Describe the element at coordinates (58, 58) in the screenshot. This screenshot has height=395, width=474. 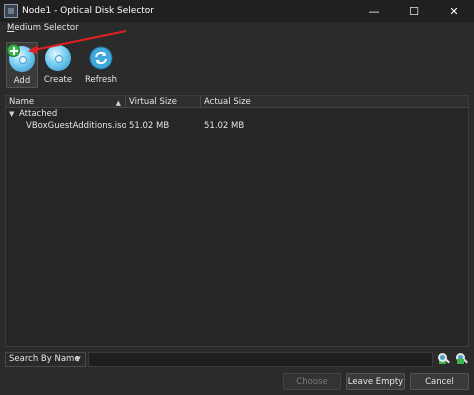
I see `create-disk-icon` at that location.